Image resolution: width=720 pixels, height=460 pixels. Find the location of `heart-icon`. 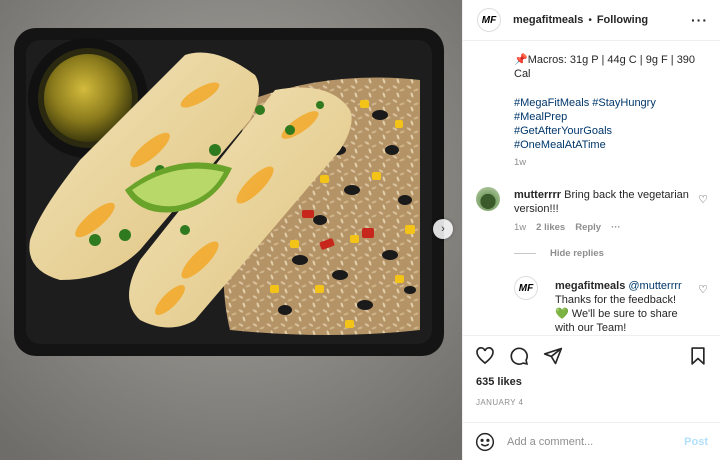

heart-icon is located at coordinates (485, 356).